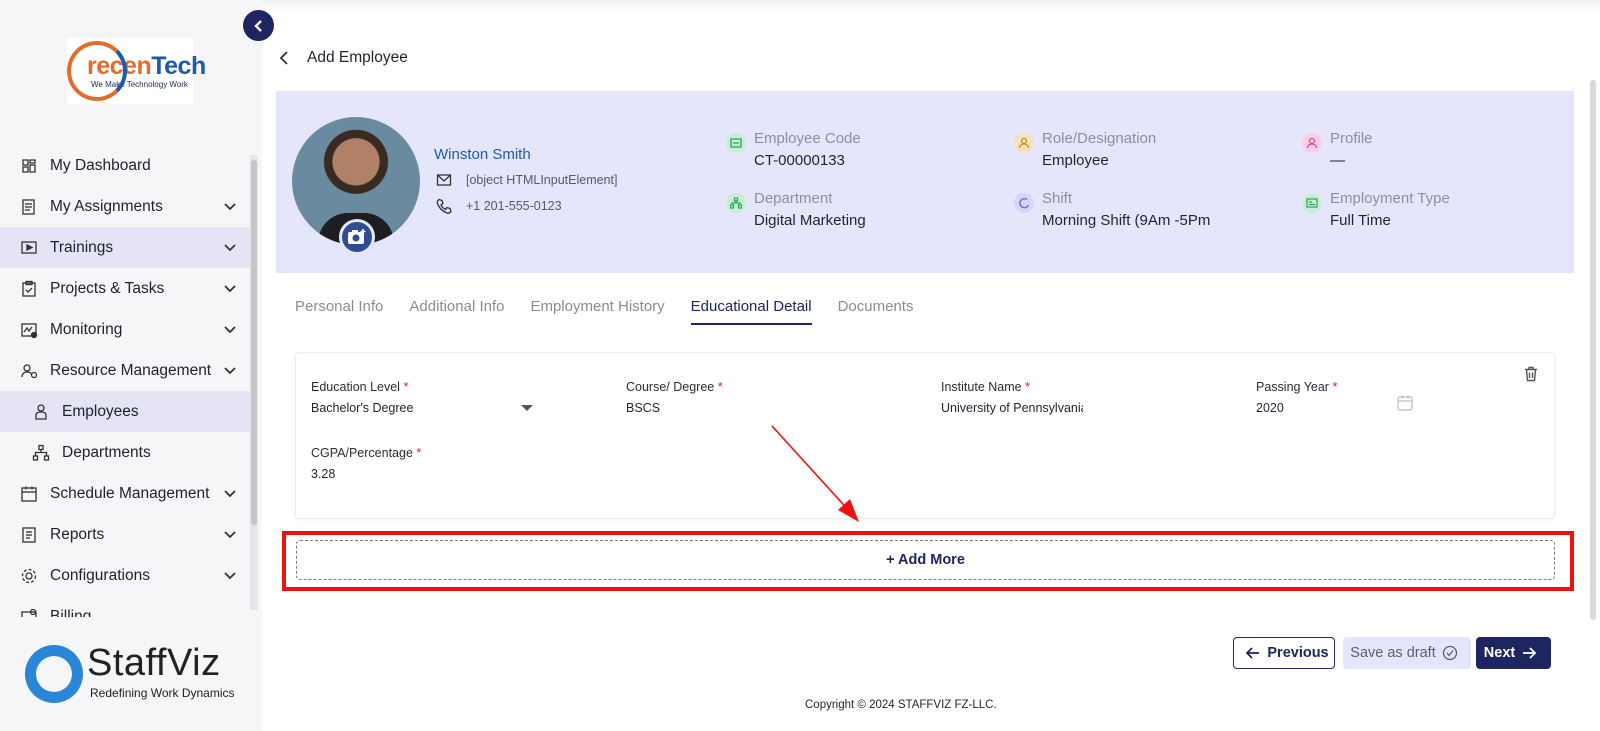  I want to click on arrow-right-icon, so click(1530, 653).